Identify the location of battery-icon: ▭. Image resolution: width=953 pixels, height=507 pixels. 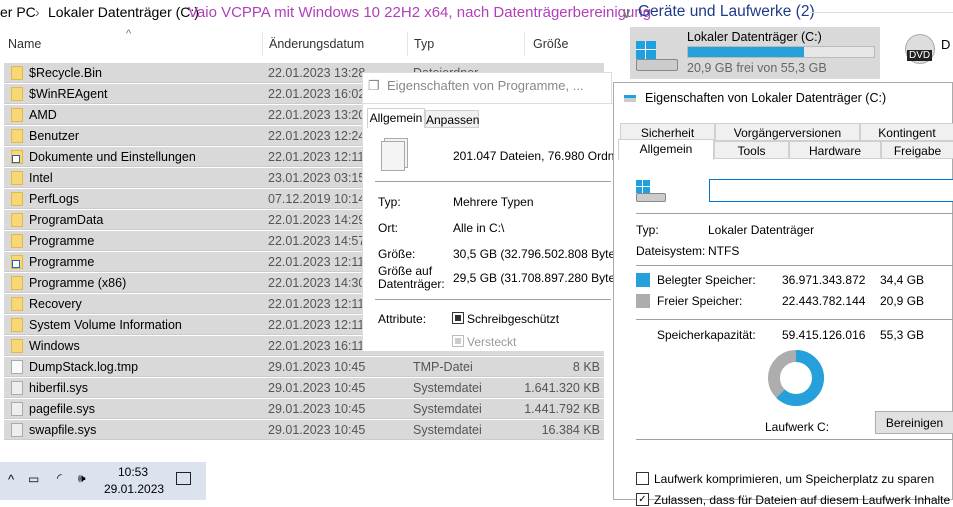
(33, 479).